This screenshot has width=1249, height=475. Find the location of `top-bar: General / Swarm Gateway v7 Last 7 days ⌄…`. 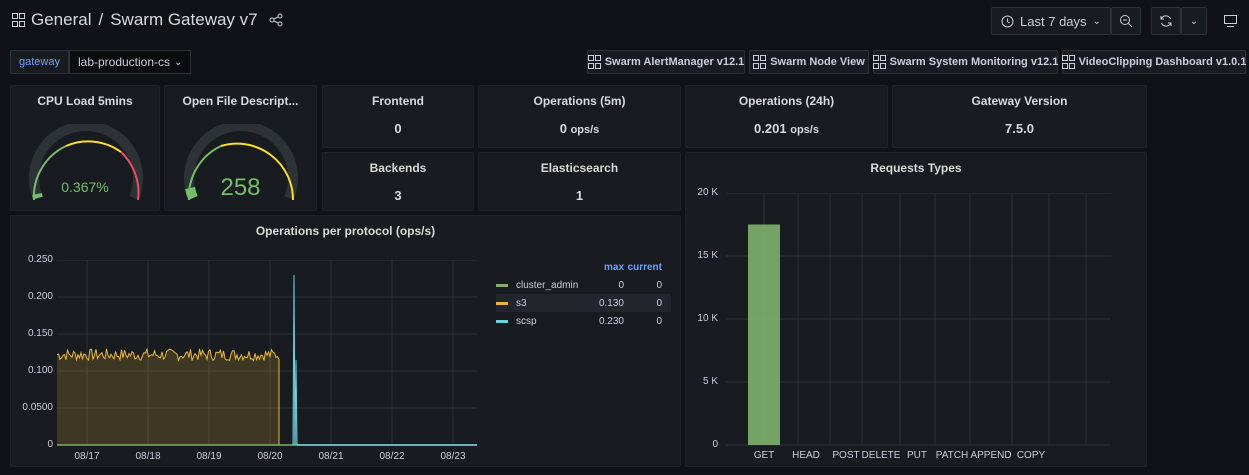

top-bar: General / Swarm Gateway v7 Last 7 days ⌄… is located at coordinates (624, 22).